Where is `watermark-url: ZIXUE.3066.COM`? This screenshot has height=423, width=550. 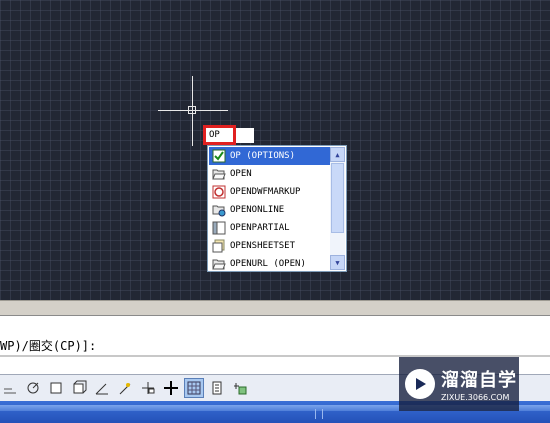
watermark-url: ZIXUE.3066.COM is located at coordinates (475, 397).